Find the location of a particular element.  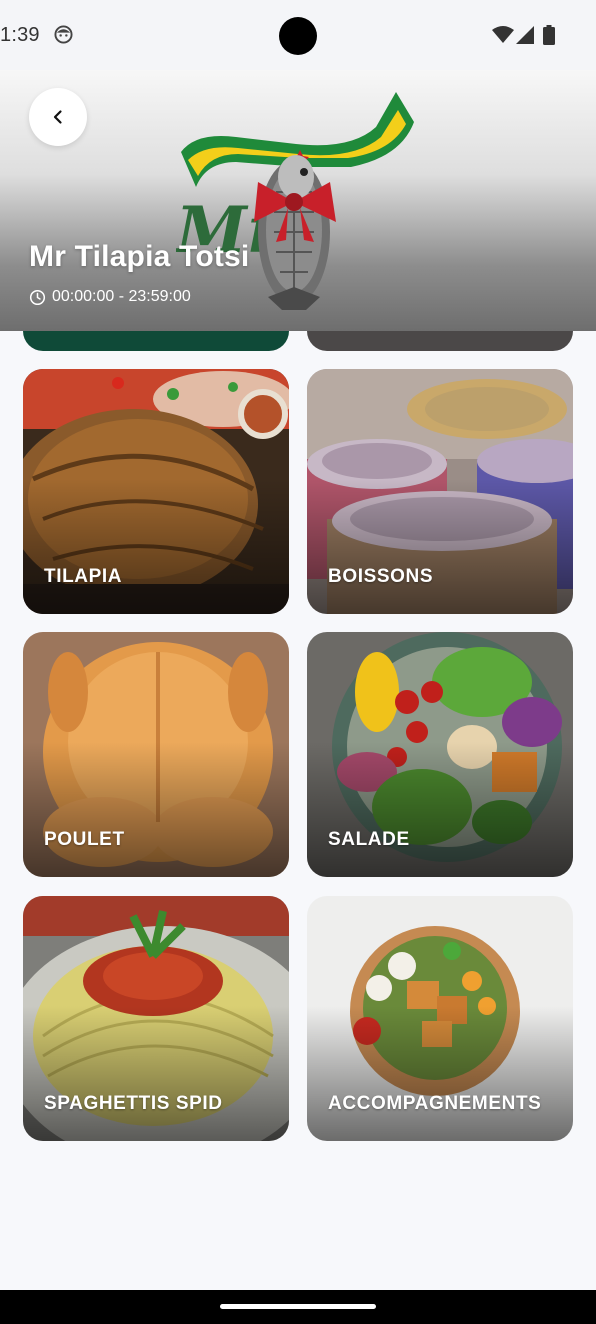

chevron-left-icon is located at coordinates (57, 117).